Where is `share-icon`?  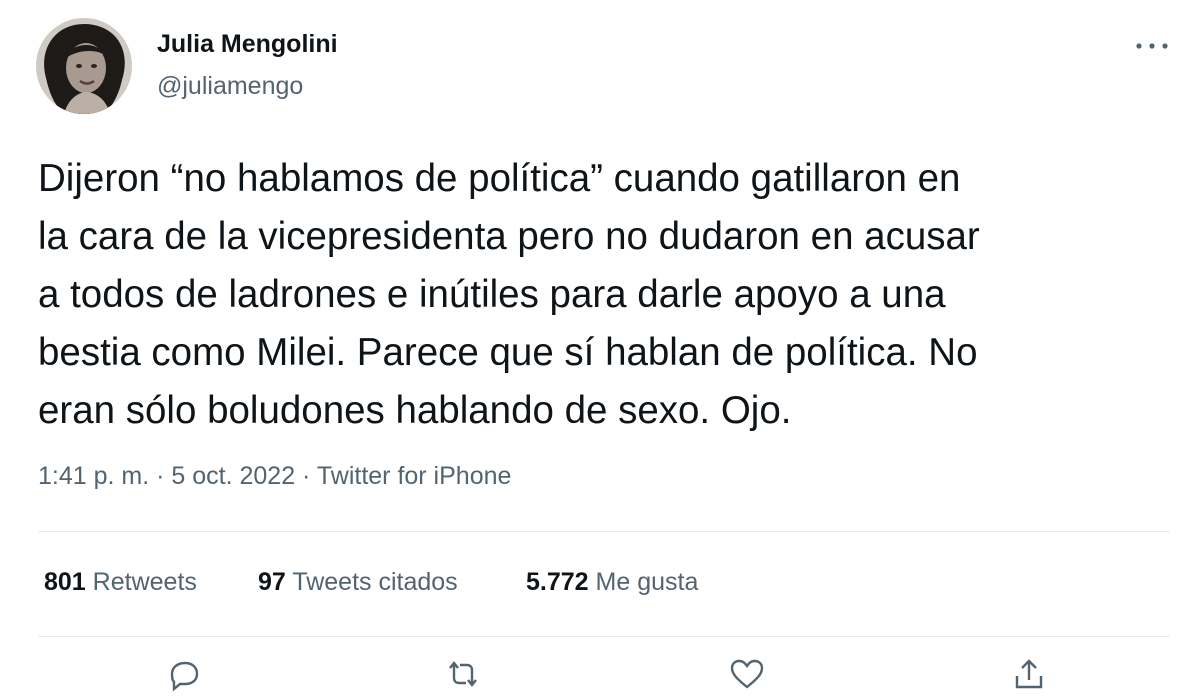
share-icon is located at coordinates (1029, 674).